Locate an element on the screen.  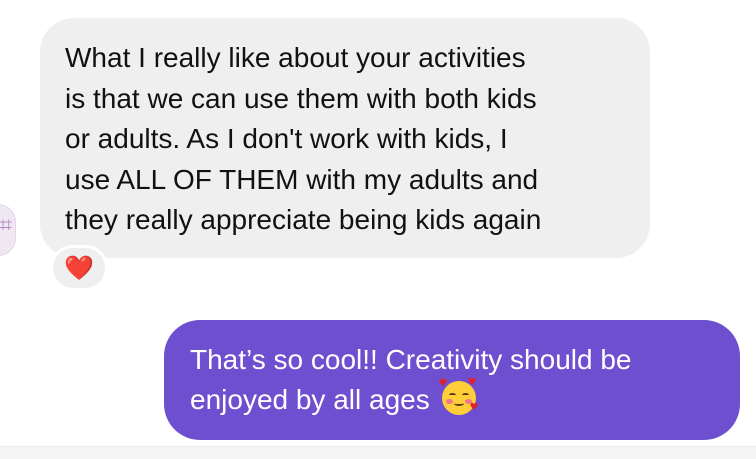
sender-avatar: ⌗ is located at coordinates (8, 230).